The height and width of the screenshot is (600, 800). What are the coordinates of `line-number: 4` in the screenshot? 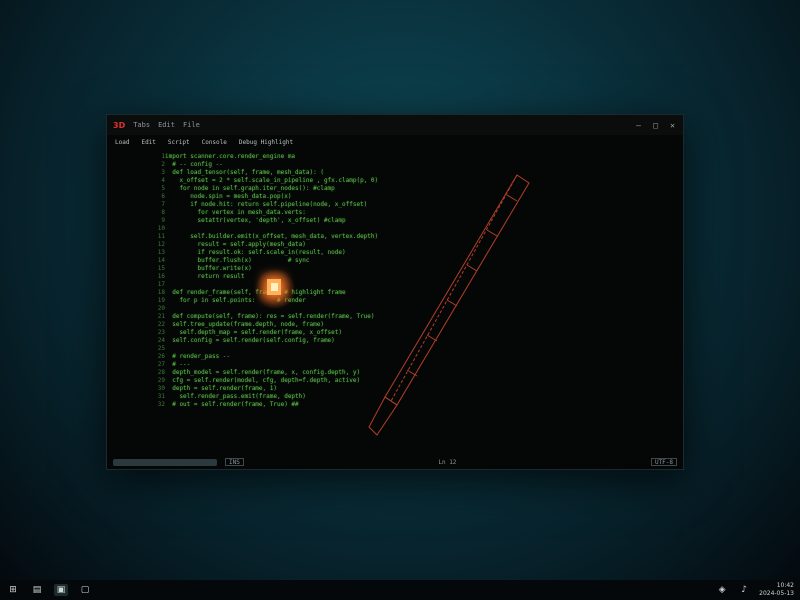 It's located at (163, 180).